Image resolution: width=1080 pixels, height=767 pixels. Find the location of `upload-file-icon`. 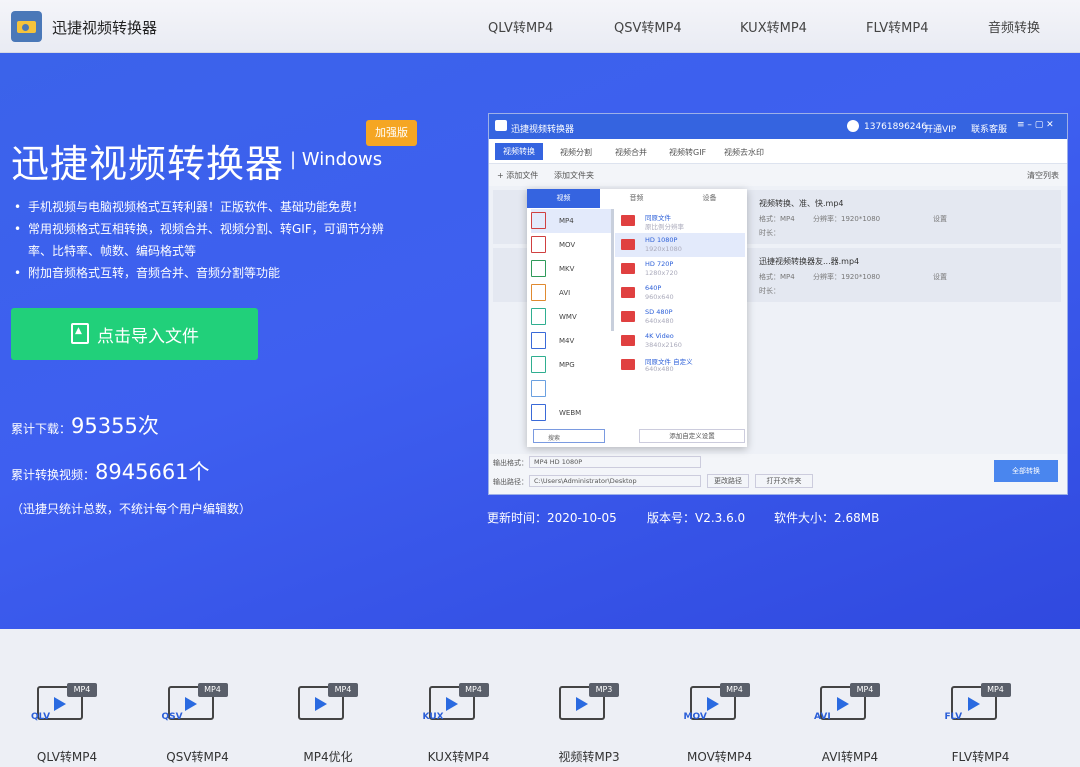

upload-file-icon is located at coordinates (80, 333).